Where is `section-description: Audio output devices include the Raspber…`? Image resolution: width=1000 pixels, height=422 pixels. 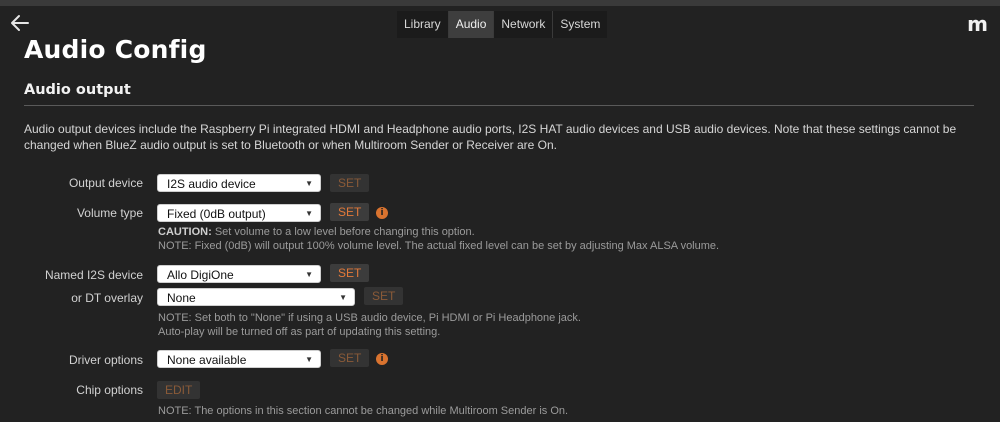 section-description: Audio output devices include the Raspber… is located at coordinates (490, 137).